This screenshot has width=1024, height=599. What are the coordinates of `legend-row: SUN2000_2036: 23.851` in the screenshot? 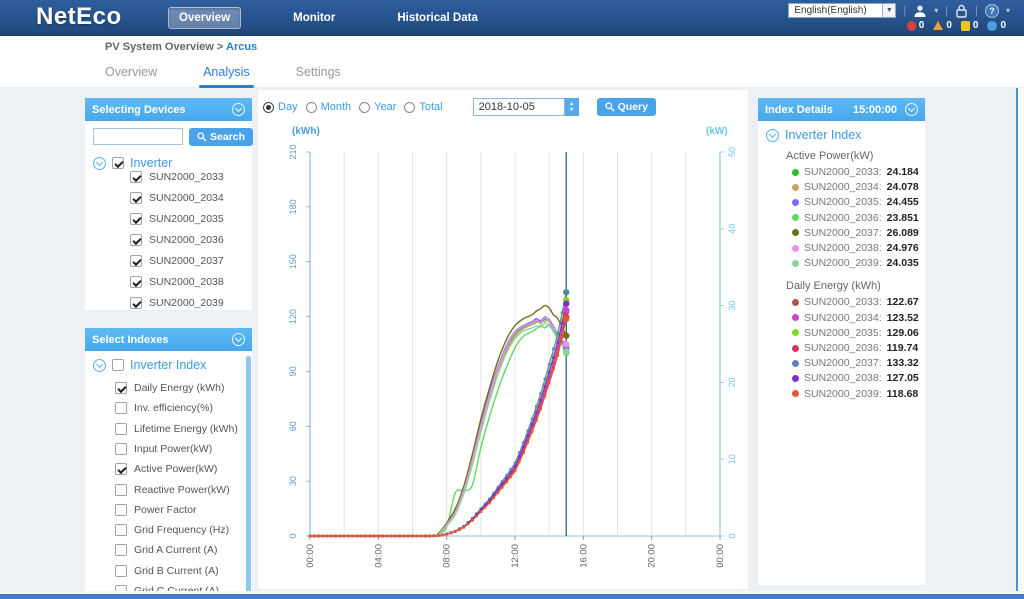 It's located at (855, 218).